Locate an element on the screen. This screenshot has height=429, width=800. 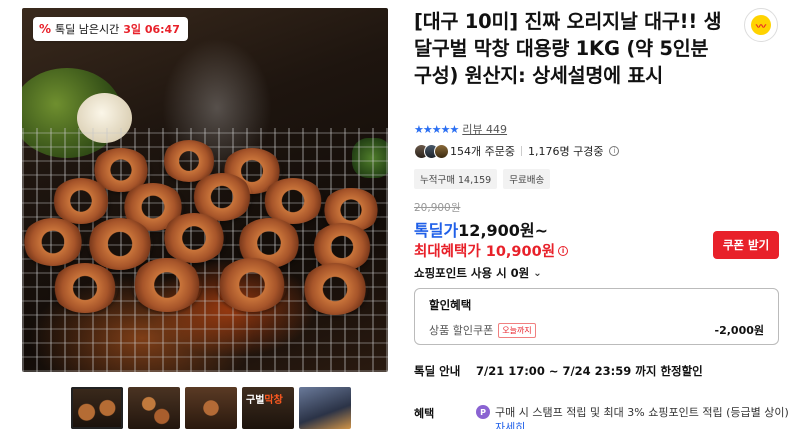
rating-stars-icon: ★★★★★ is located at coordinates (436, 129).